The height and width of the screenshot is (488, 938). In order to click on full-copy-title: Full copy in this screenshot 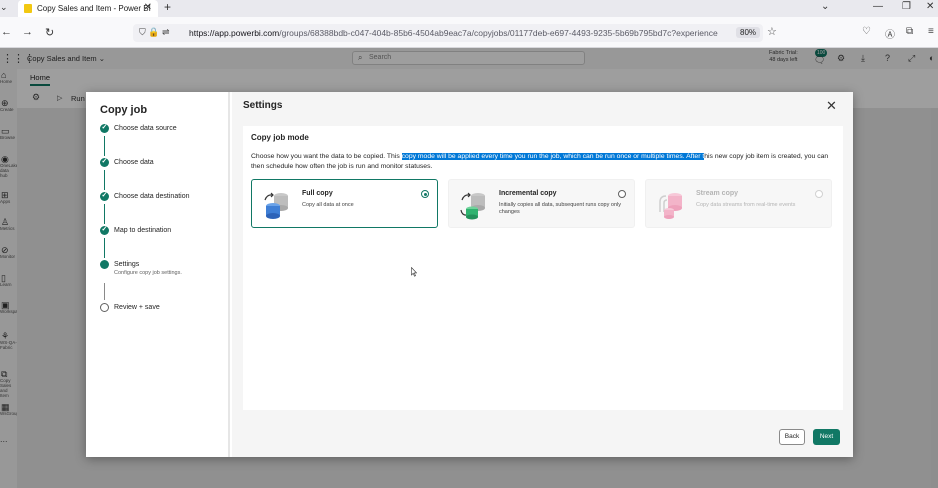, I will do `click(317, 193)`.